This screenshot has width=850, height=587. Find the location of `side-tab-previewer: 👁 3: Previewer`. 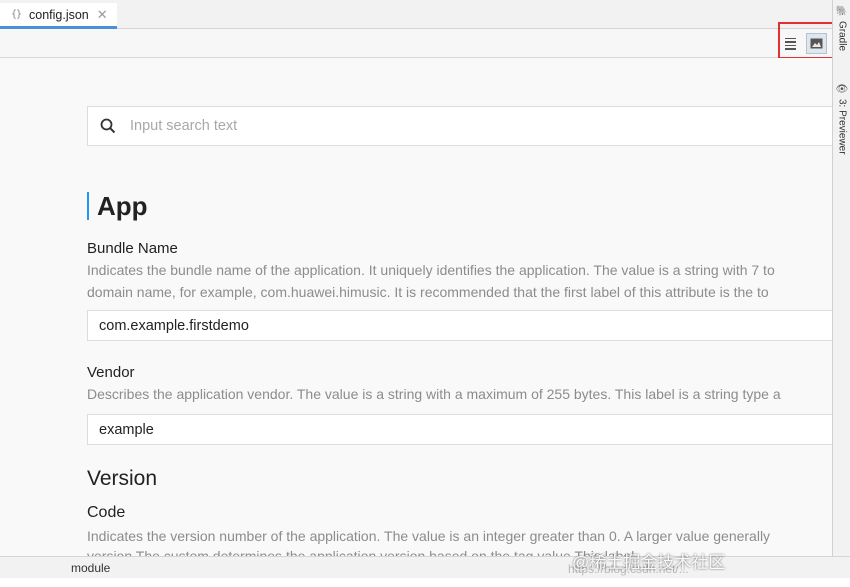

side-tab-previewer: 👁 3: Previewer is located at coordinates (842, 119).